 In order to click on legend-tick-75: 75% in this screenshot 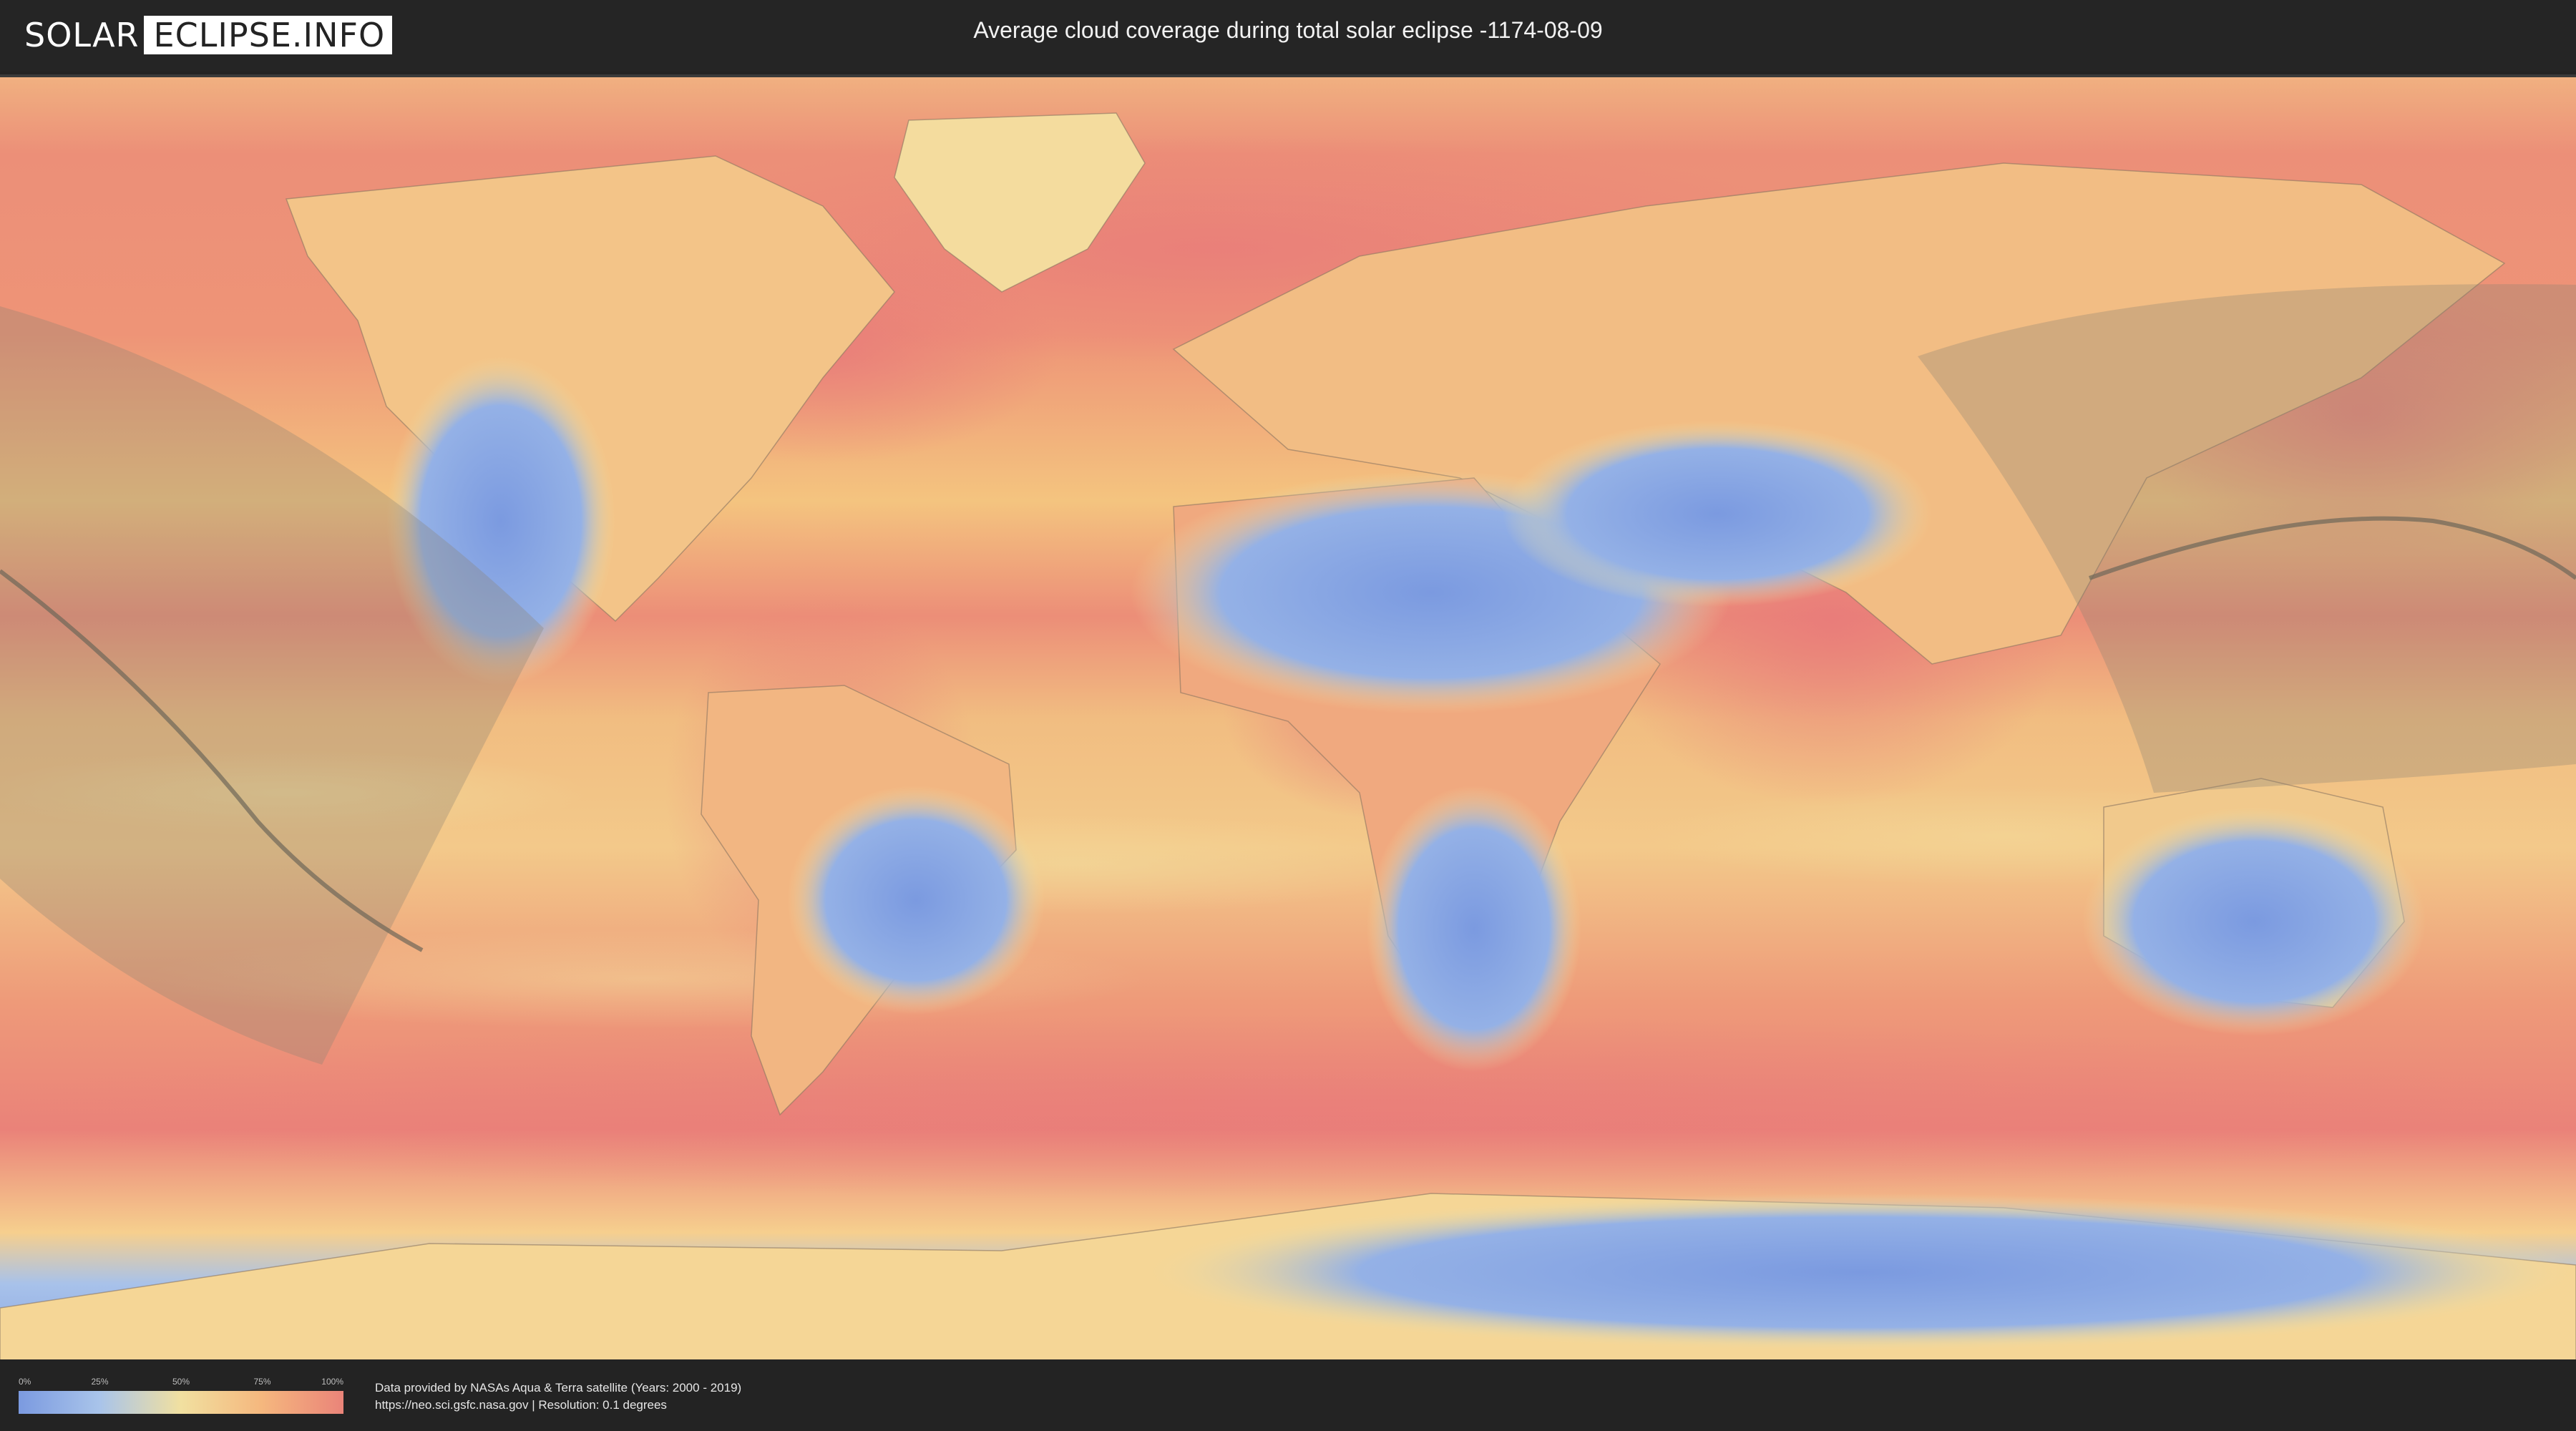, I will do `click(262, 1382)`.